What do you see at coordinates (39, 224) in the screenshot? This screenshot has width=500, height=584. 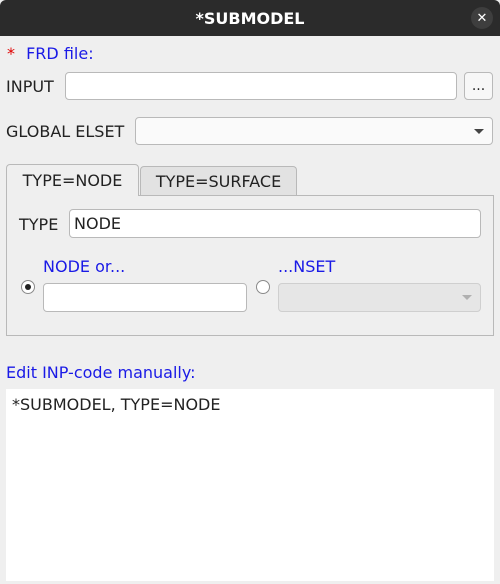 I see `type-label: TYPE` at bounding box center [39, 224].